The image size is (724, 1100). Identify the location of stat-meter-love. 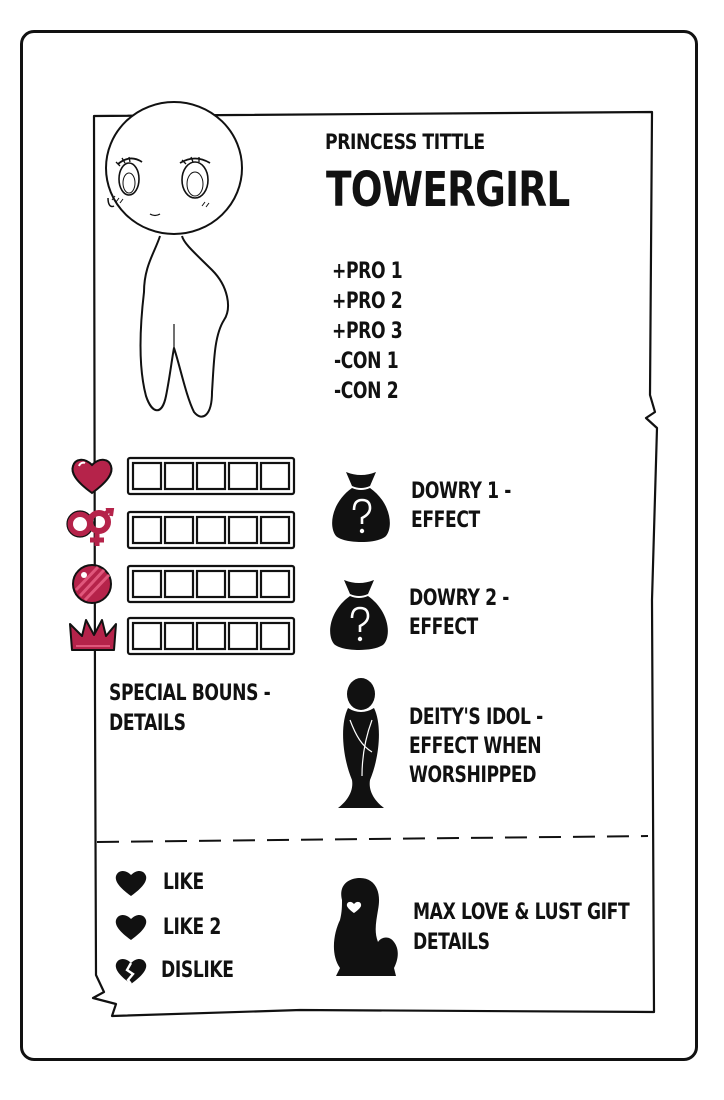
(211, 476).